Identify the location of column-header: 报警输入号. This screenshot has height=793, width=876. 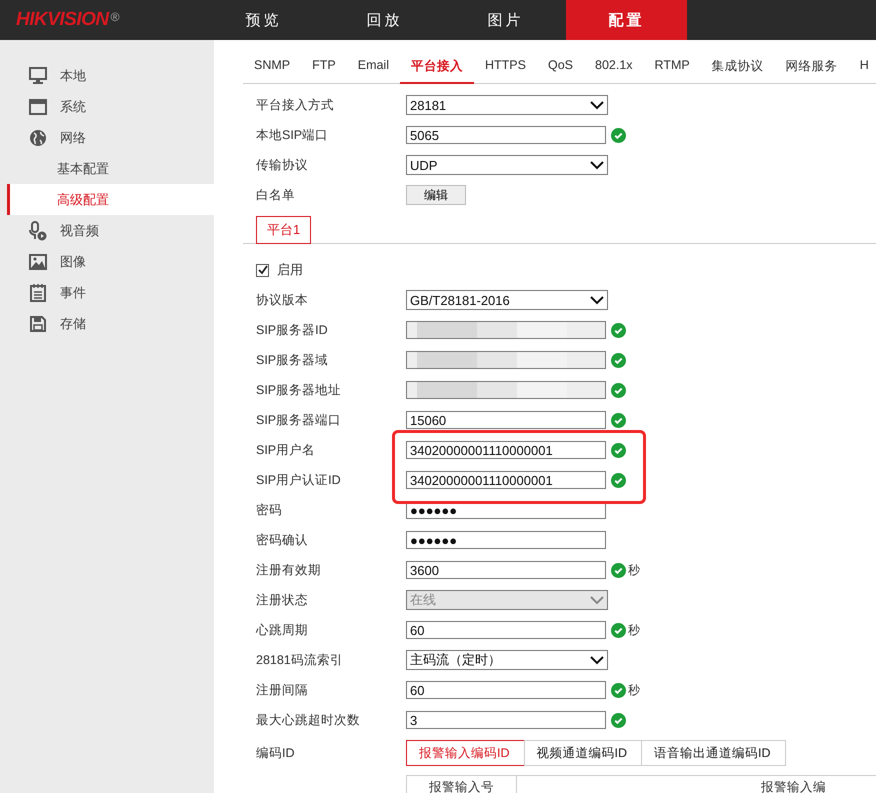
(461, 784).